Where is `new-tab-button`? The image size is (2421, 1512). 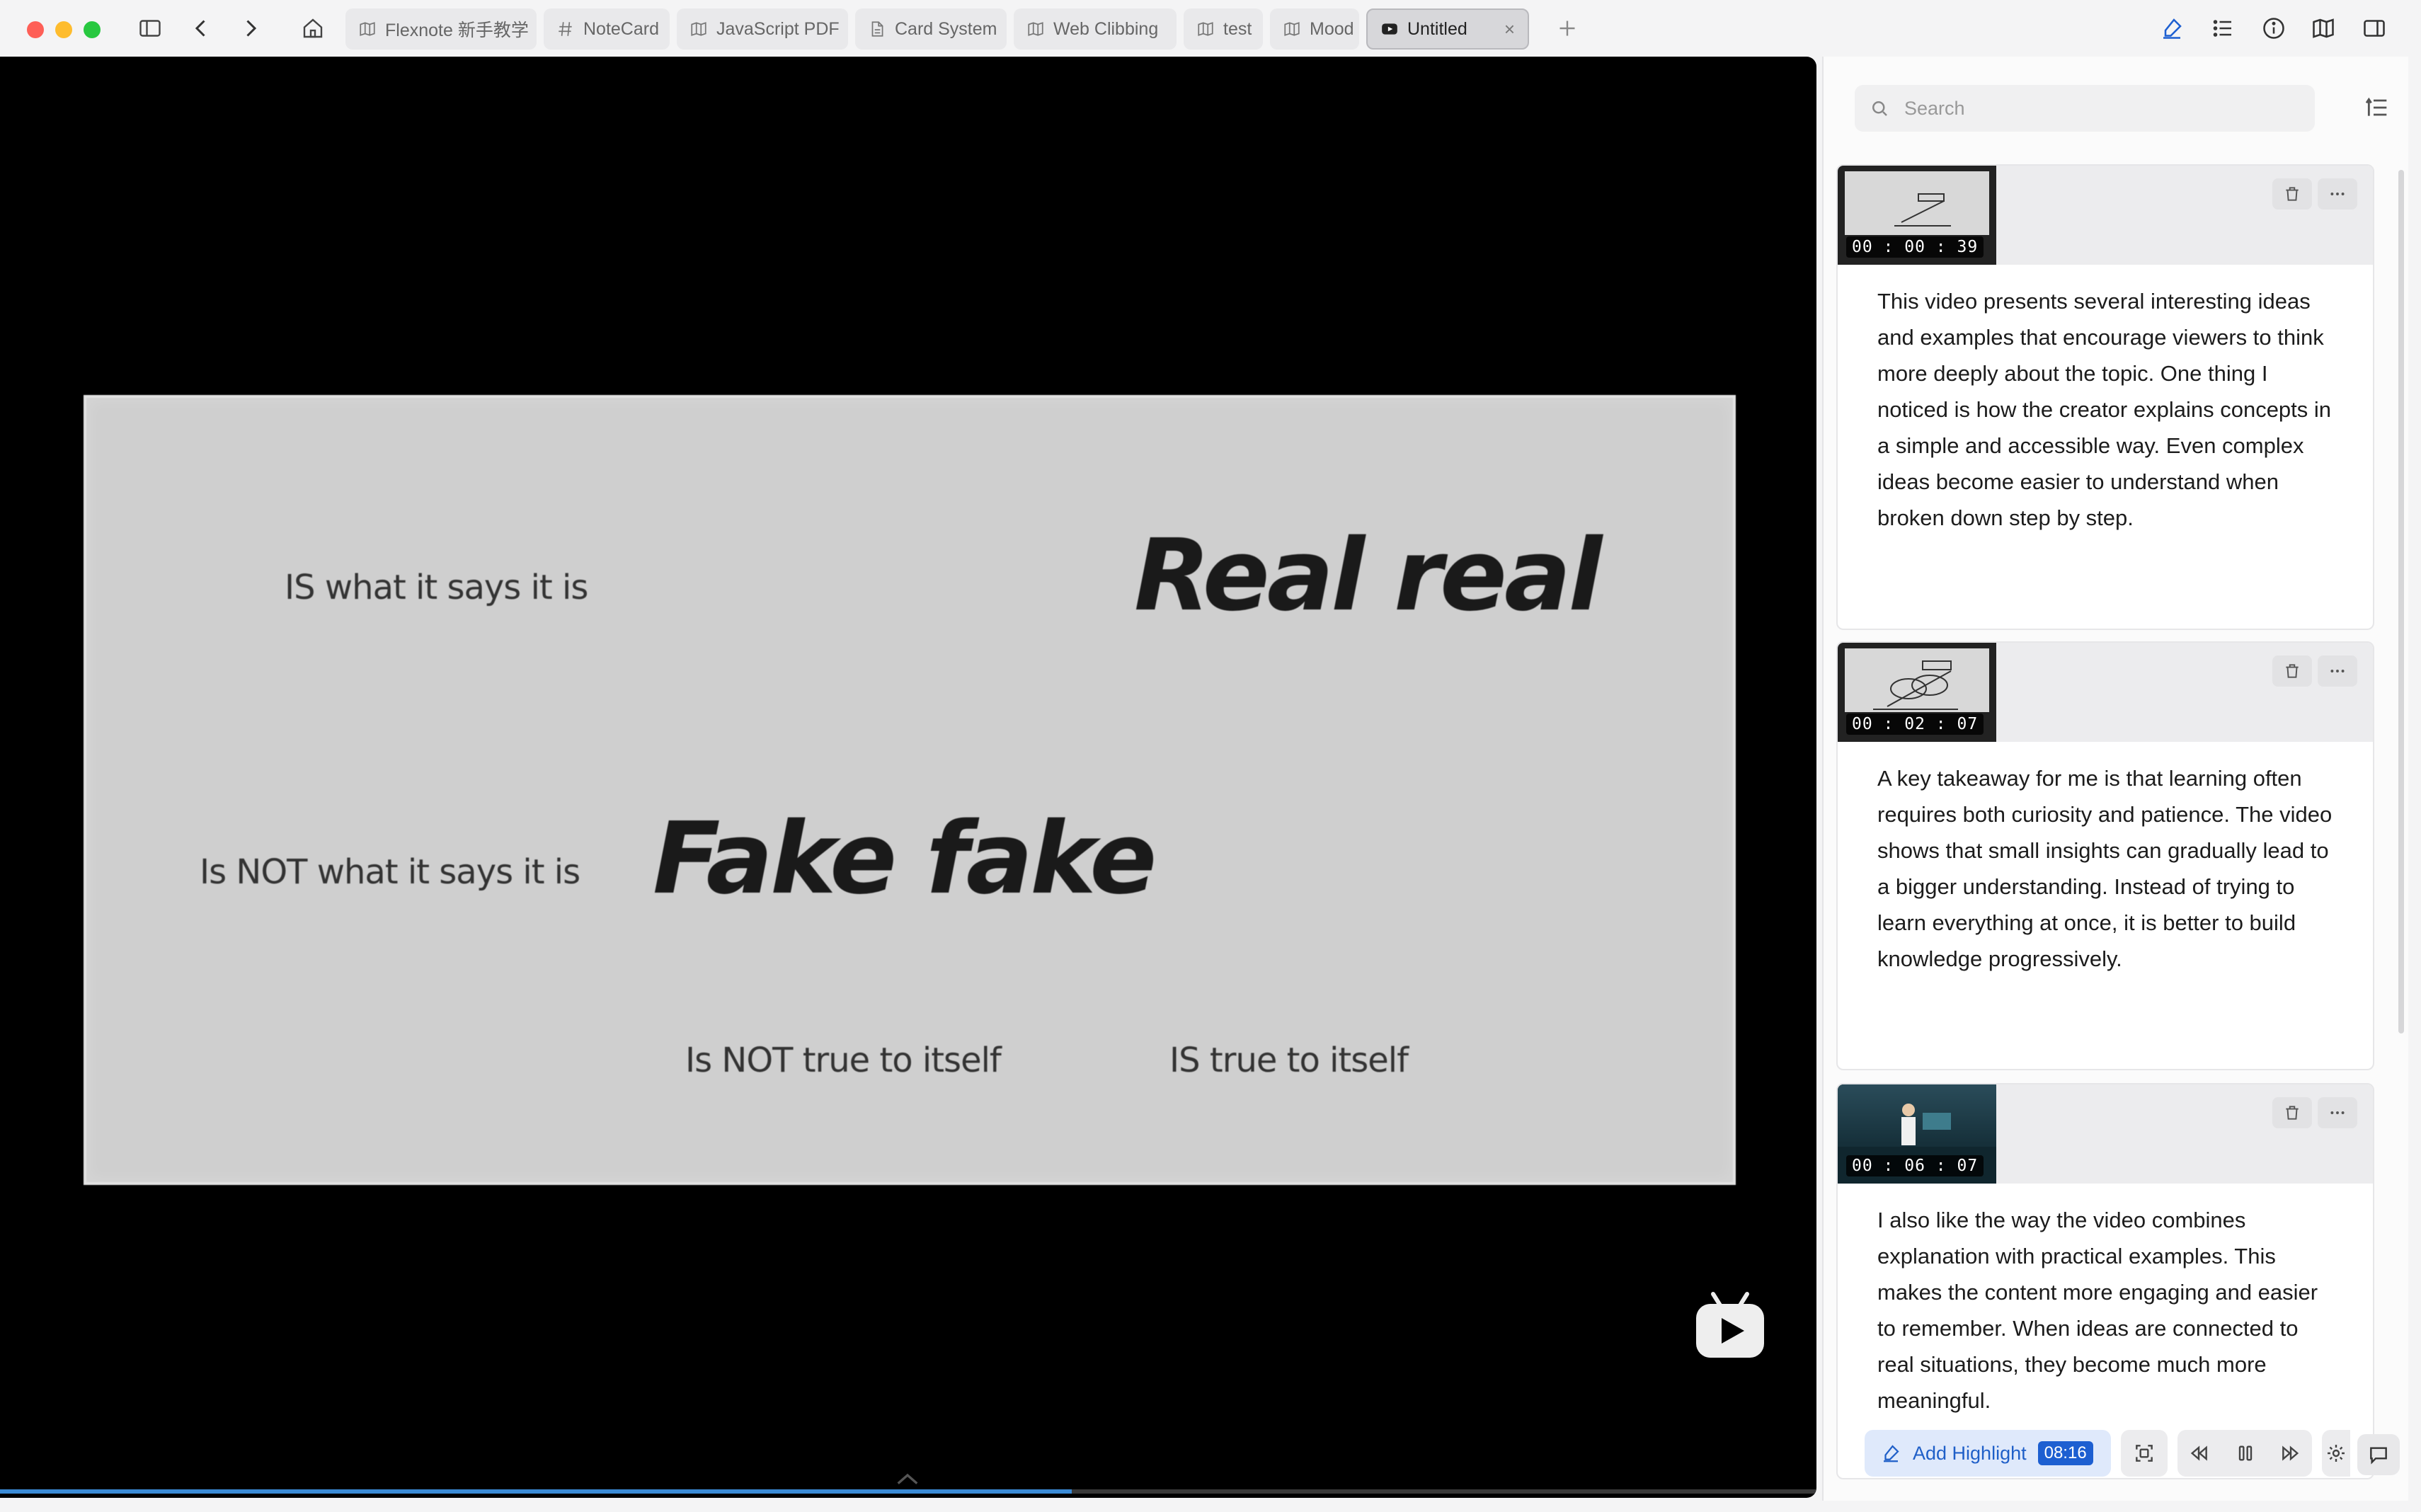
new-tab-button is located at coordinates (1567, 28).